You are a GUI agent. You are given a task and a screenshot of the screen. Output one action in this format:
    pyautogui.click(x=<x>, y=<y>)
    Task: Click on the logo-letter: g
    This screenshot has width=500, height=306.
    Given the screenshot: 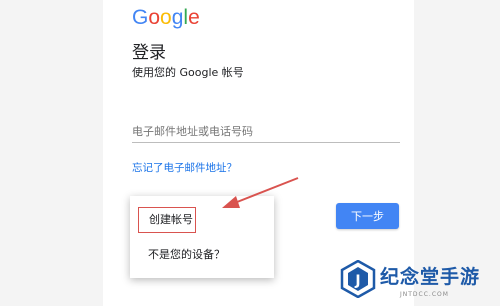 What is the action you would take?
    pyautogui.click(x=177, y=17)
    